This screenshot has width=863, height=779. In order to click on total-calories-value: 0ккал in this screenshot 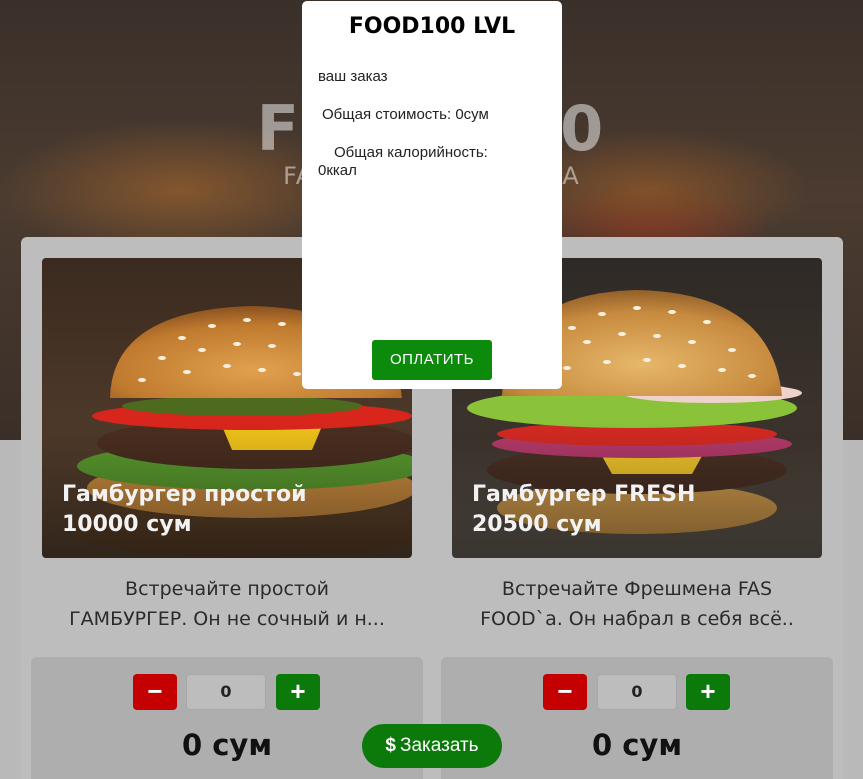, I will do `click(337, 170)`.